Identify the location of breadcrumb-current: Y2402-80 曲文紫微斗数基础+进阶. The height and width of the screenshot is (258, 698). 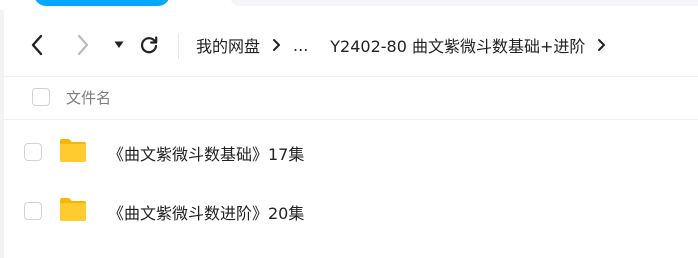
(457, 45).